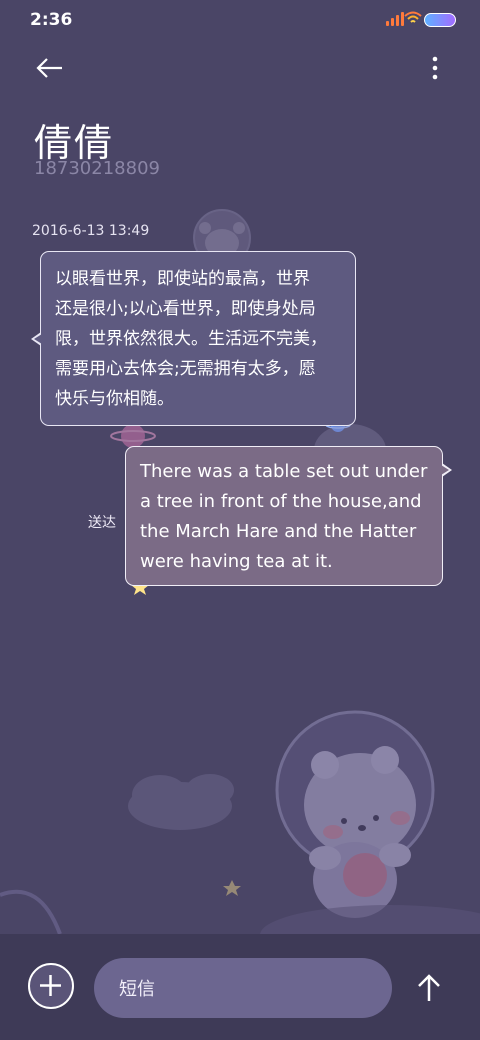 Image resolution: width=480 pixels, height=1040 pixels. I want to click on battery-icon, so click(440, 20).